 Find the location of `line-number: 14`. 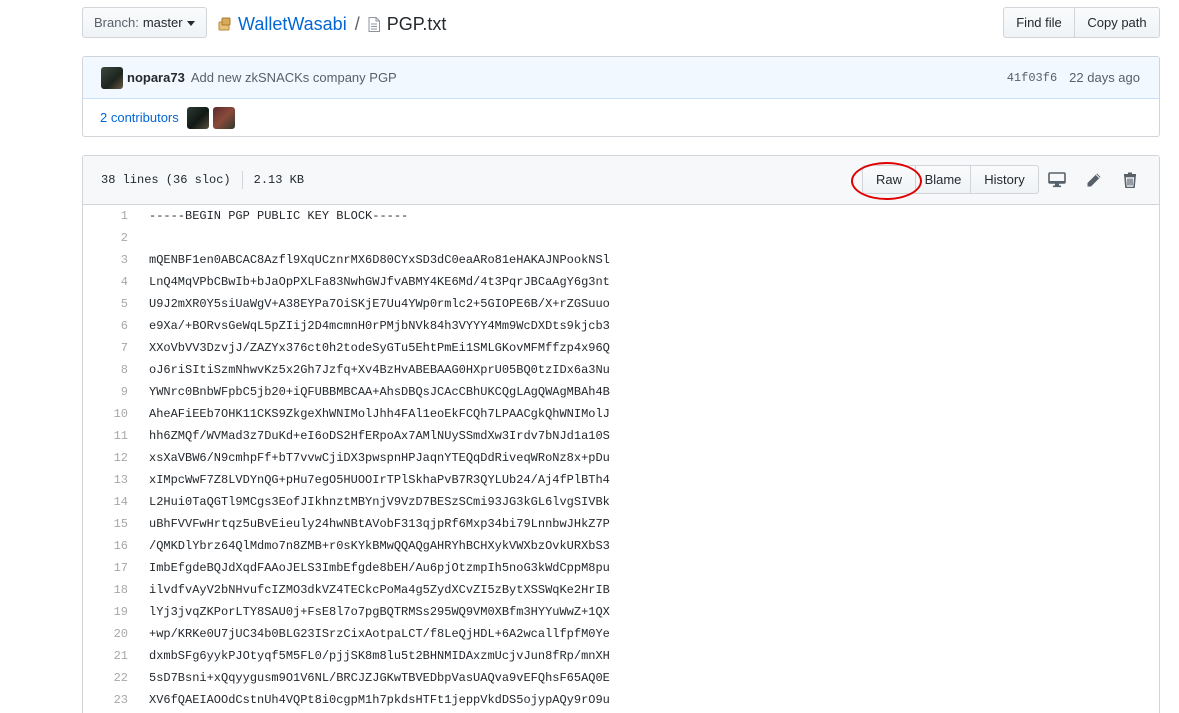

line-number: 14 is located at coordinates (105, 502).